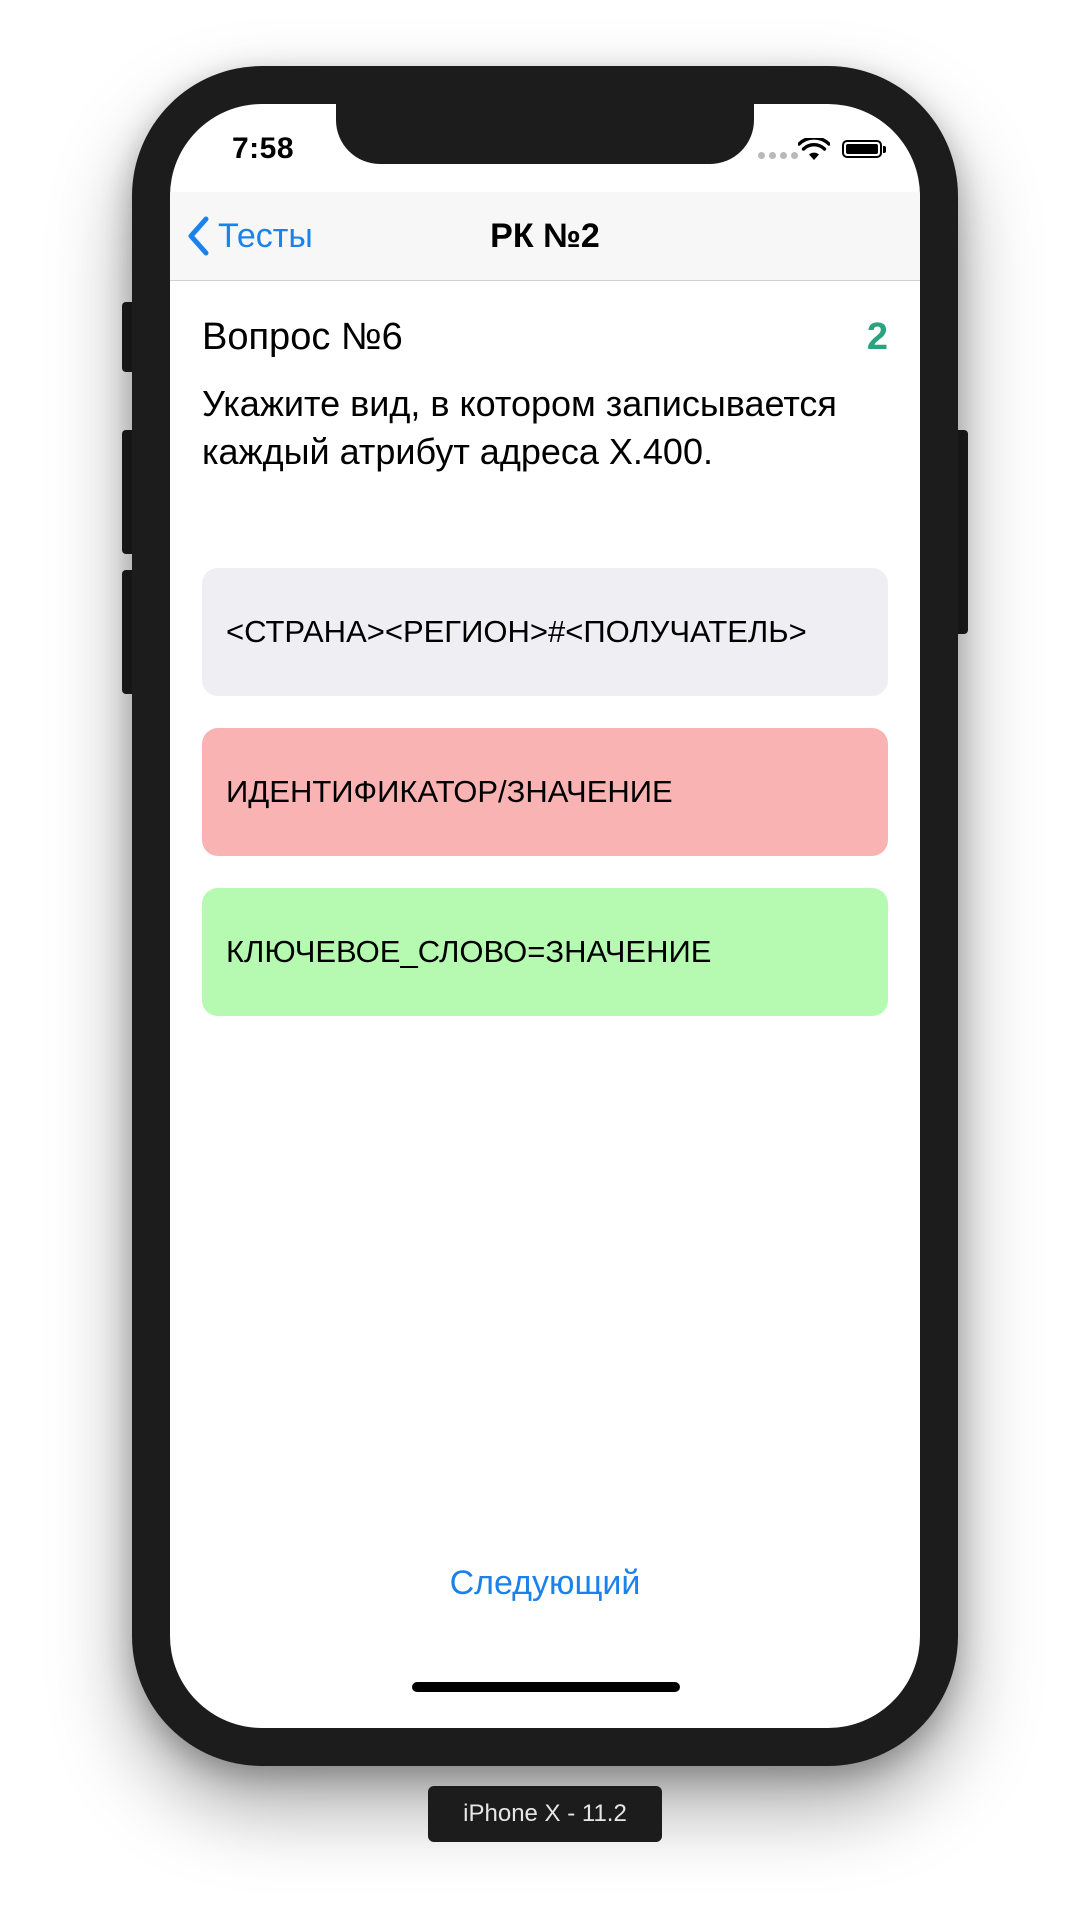 Image resolution: width=1090 pixels, height=1928 pixels. Describe the element at coordinates (545, 134) in the screenshot. I see `notch` at that location.